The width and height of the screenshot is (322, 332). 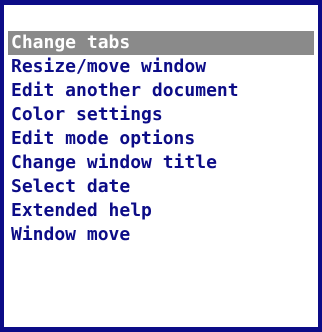 I want to click on menu-item-window-move: Window move, so click(x=161, y=235).